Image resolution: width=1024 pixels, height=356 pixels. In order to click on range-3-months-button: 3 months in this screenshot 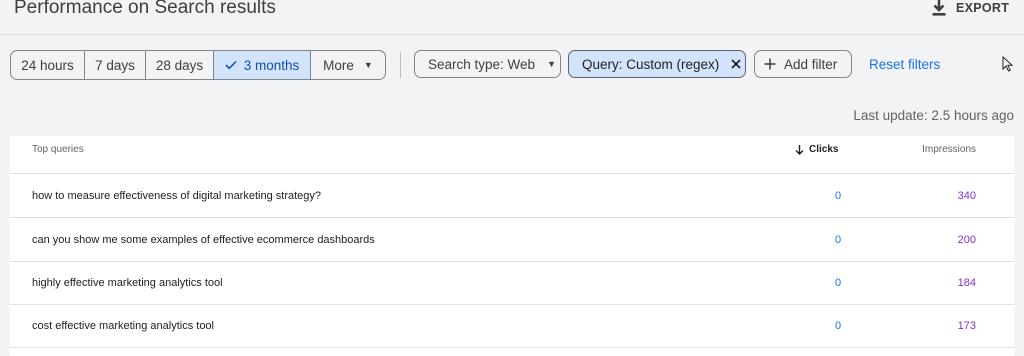, I will do `click(262, 65)`.